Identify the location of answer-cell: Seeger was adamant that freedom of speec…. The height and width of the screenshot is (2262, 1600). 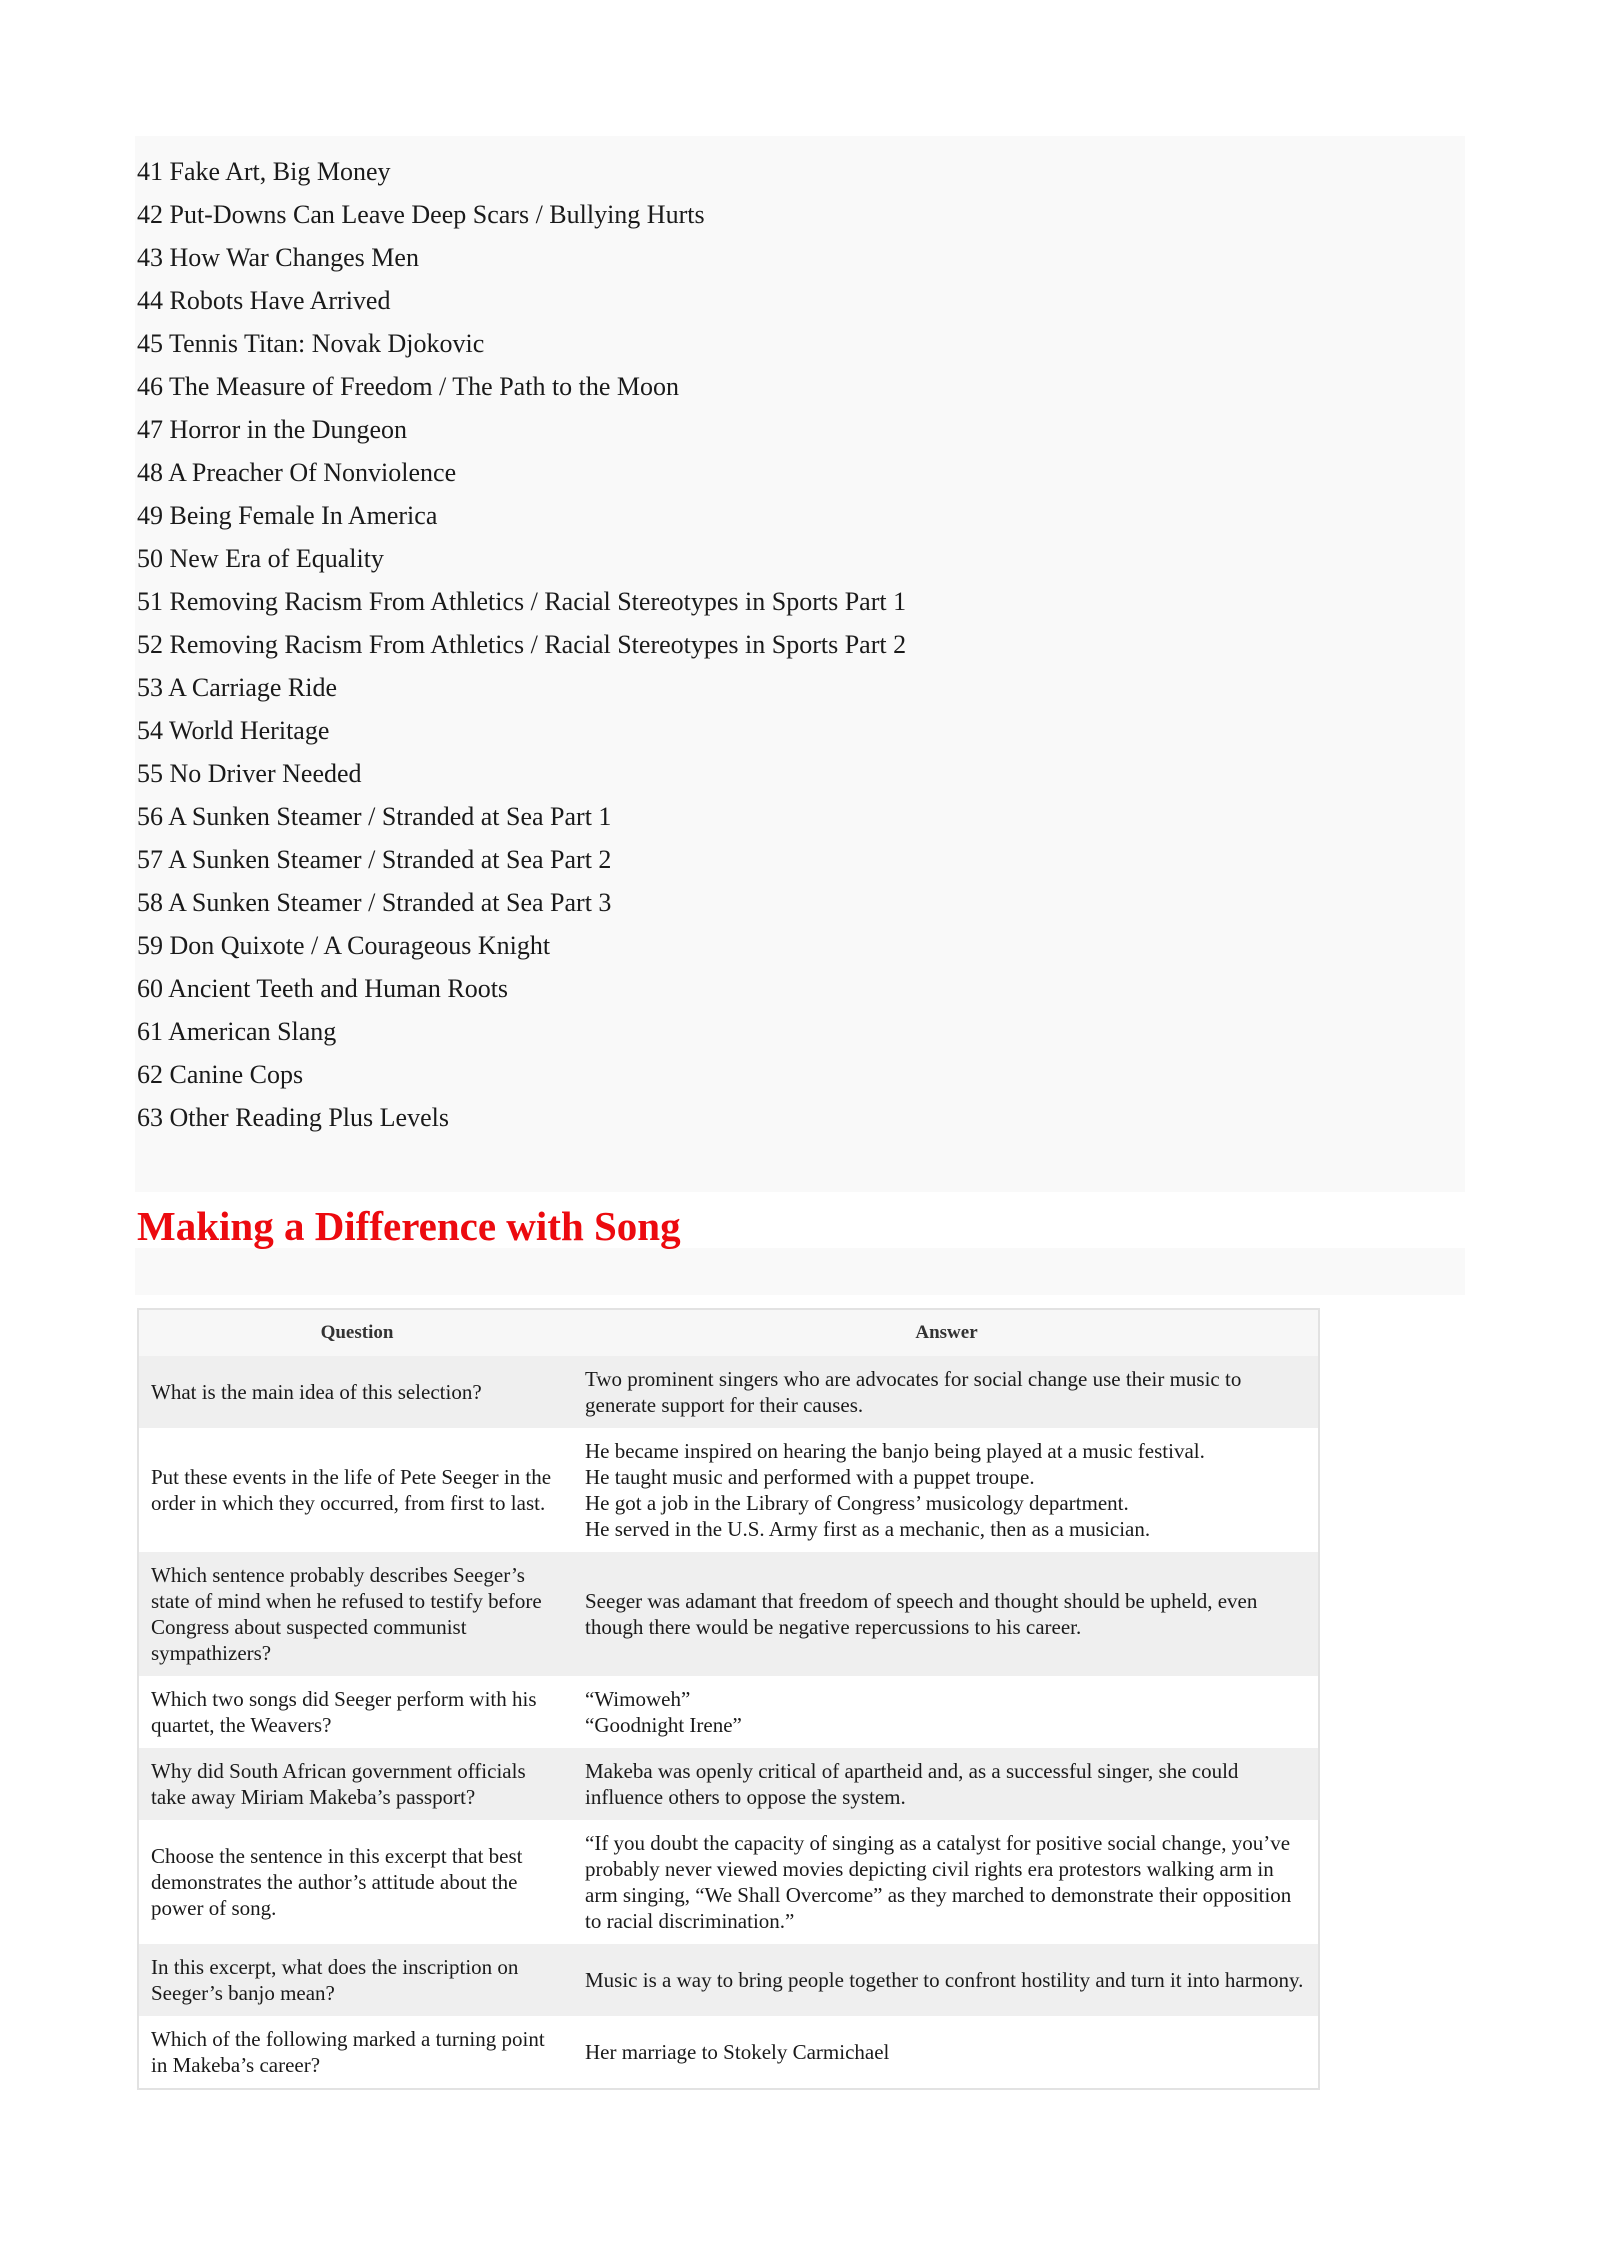
(947, 1614).